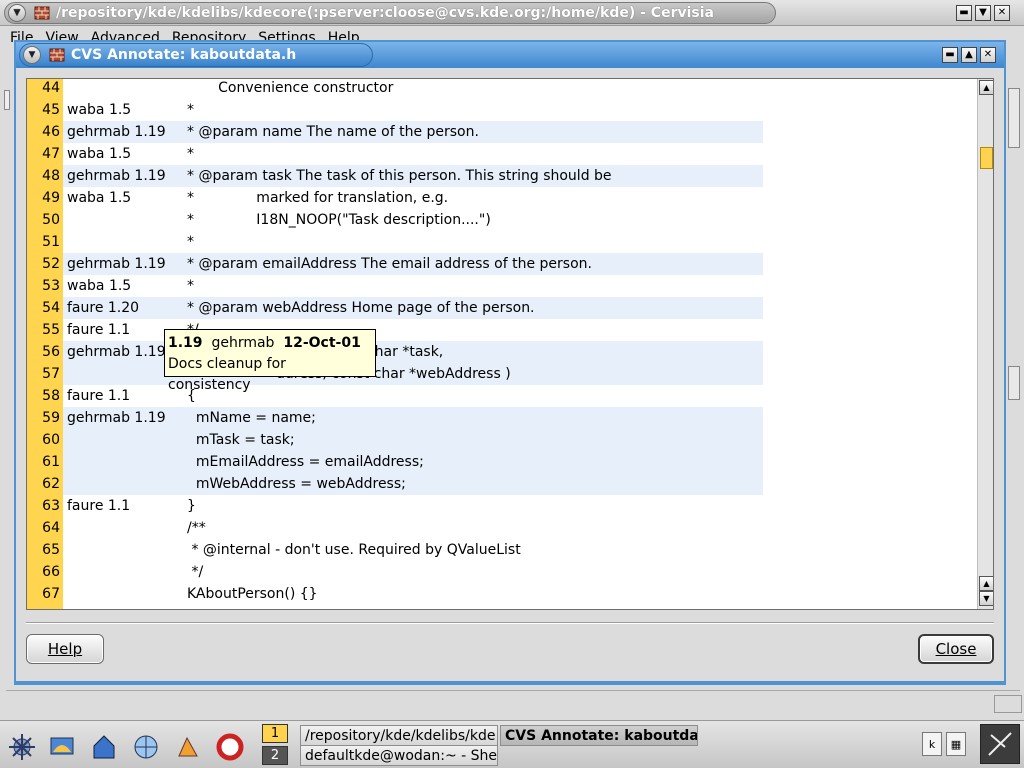 The image size is (1024, 768). I want to click on source-line: mName = name;, so click(251, 418).